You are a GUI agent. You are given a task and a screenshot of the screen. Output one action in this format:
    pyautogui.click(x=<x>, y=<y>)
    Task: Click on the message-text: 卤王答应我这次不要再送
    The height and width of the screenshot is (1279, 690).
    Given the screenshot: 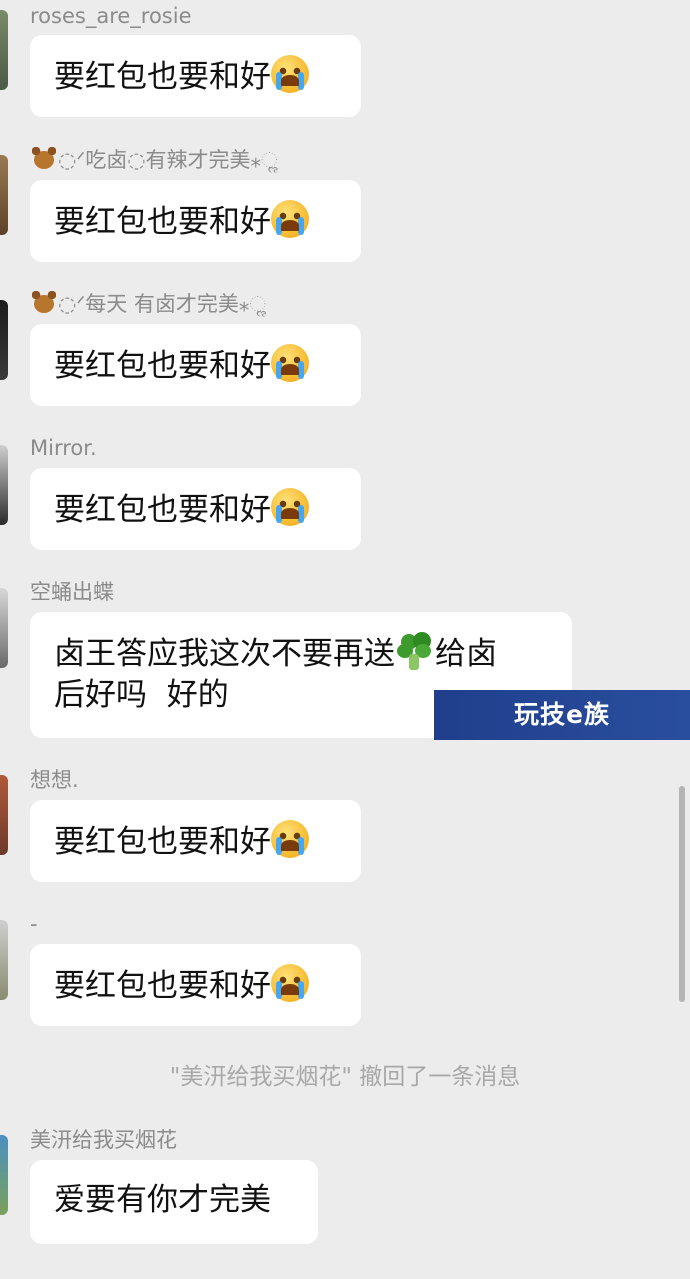 What is the action you would take?
    pyautogui.click(x=224, y=654)
    